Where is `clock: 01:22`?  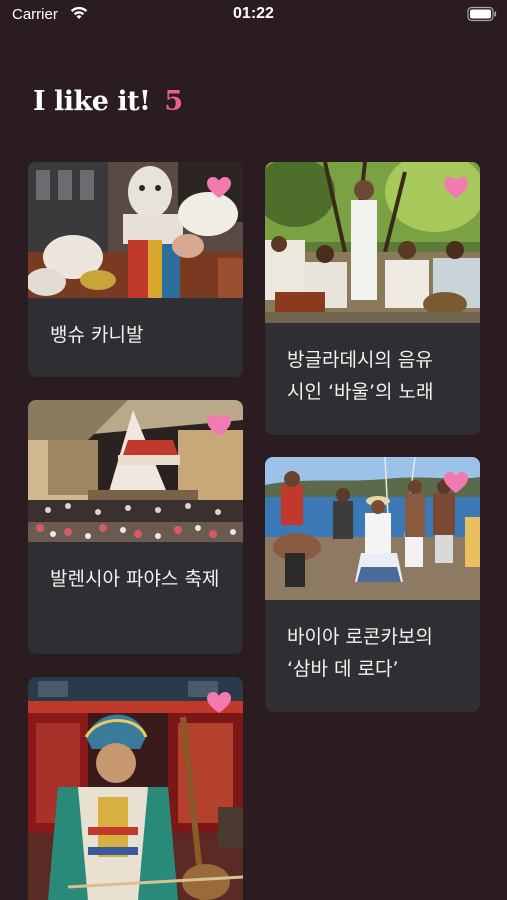
clock: 01:22 is located at coordinates (253, 13).